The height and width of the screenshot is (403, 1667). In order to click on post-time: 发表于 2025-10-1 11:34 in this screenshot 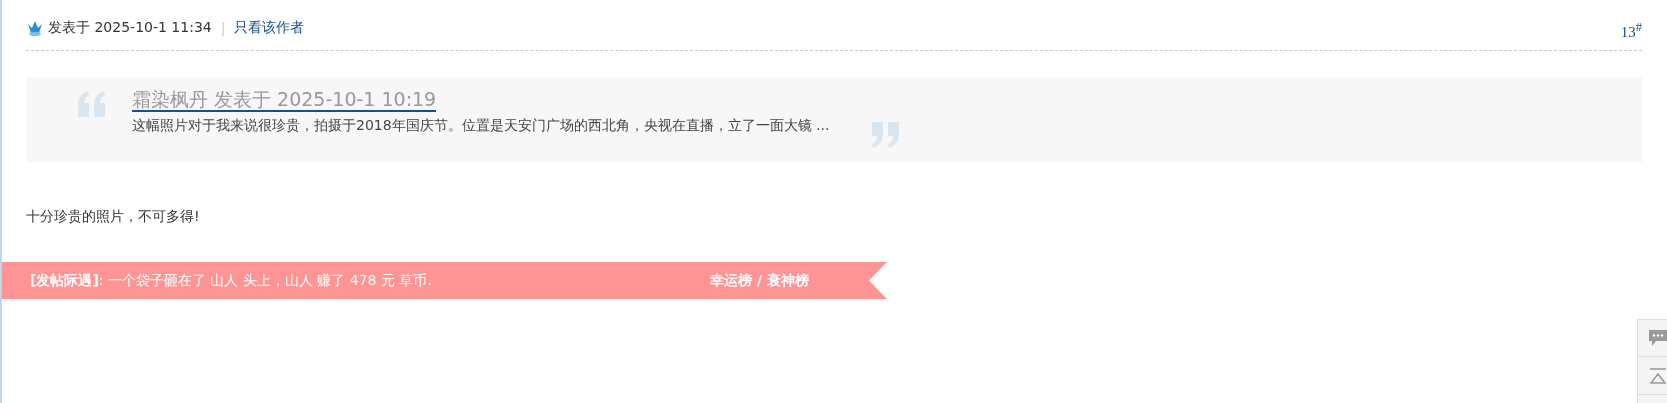, I will do `click(130, 27)`.